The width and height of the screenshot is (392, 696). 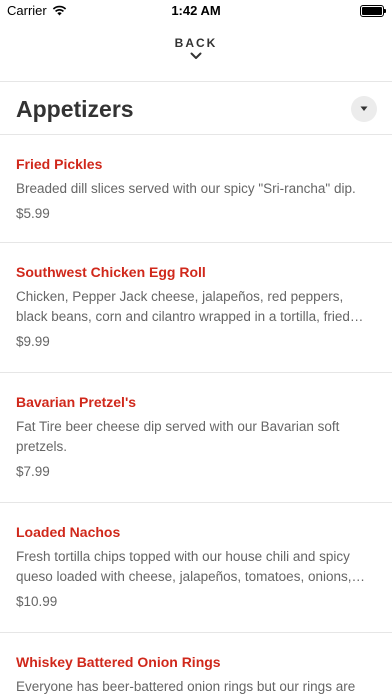 I want to click on caret-down-icon, so click(x=364, y=108).